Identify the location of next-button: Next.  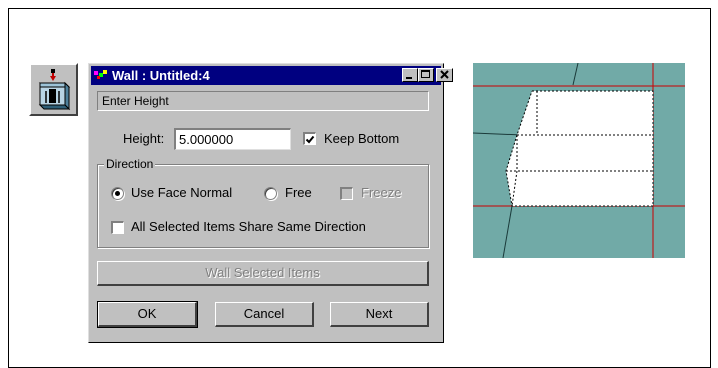
(379, 314).